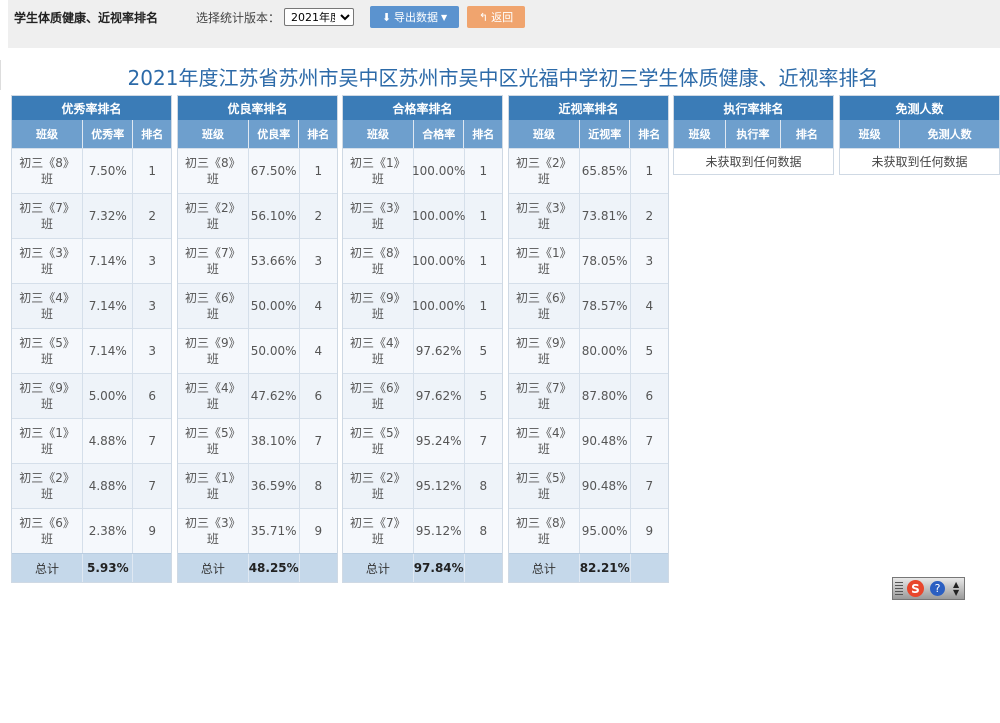 This screenshot has height=723, width=1000. What do you see at coordinates (48, 171) in the screenshot?
I see `class-cell: 初三《8》班` at bounding box center [48, 171].